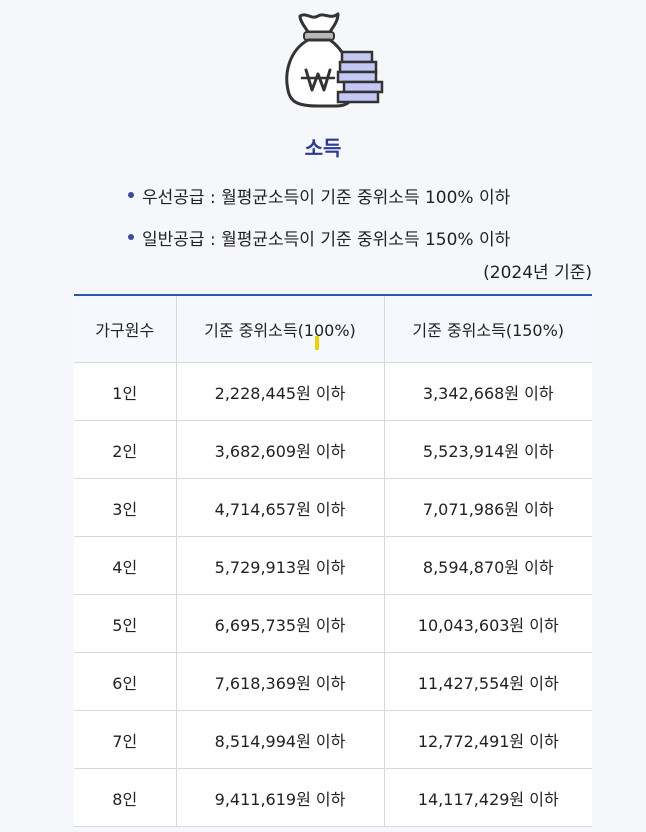 The width and height of the screenshot is (646, 832). What do you see at coordinates (280, 565) in the screenshot?
I see `income-100-cell: 5,729,913원 이하` at bounding box center [280, 565].